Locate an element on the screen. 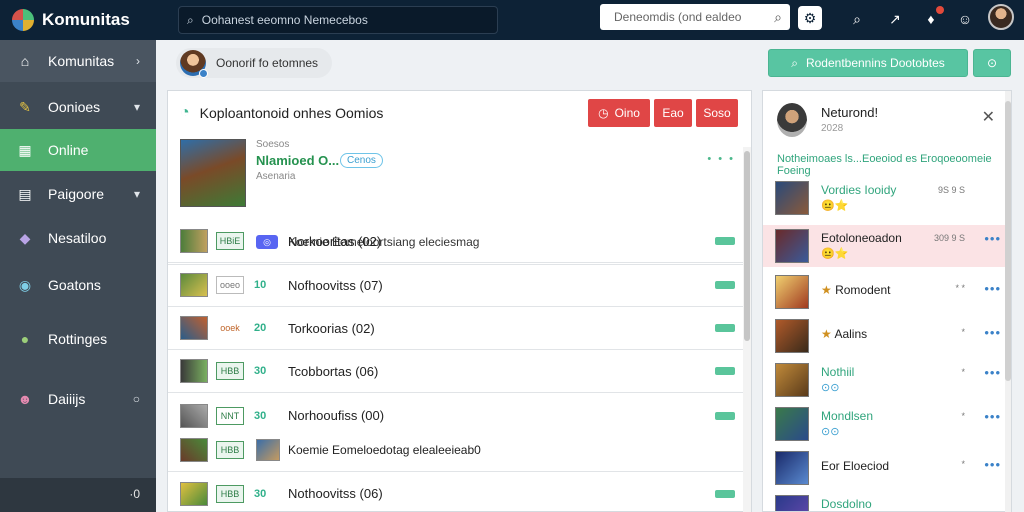 Image resolution: width=1024 pixels, height=512 pixels. red-button-one: ◷ Oino is located at coordinates (619, 113).